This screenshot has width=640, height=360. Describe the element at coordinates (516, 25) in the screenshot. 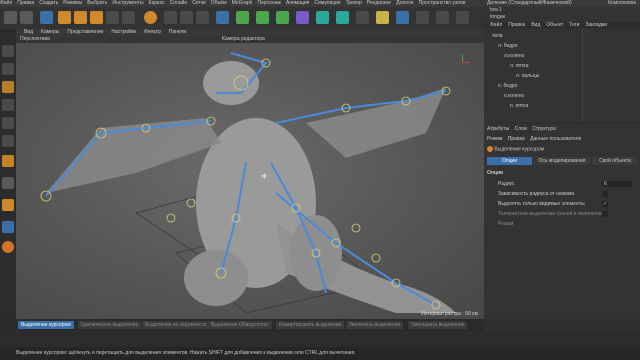

I see `om-menu-edit: Правка` at that location.